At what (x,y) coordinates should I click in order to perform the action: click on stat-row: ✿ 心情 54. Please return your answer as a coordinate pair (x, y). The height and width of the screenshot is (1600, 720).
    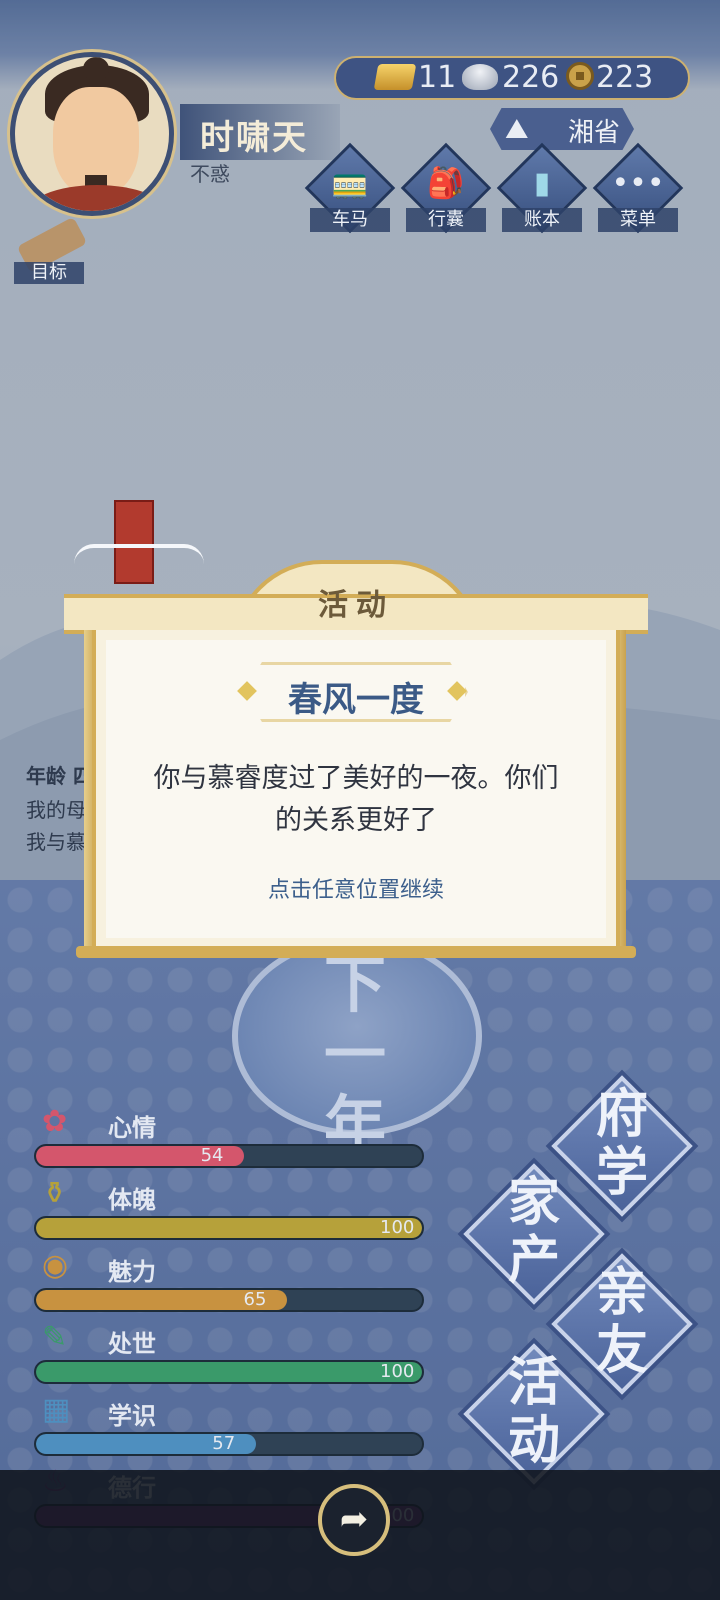
    Looking at the image, I should click on (229, 1137).